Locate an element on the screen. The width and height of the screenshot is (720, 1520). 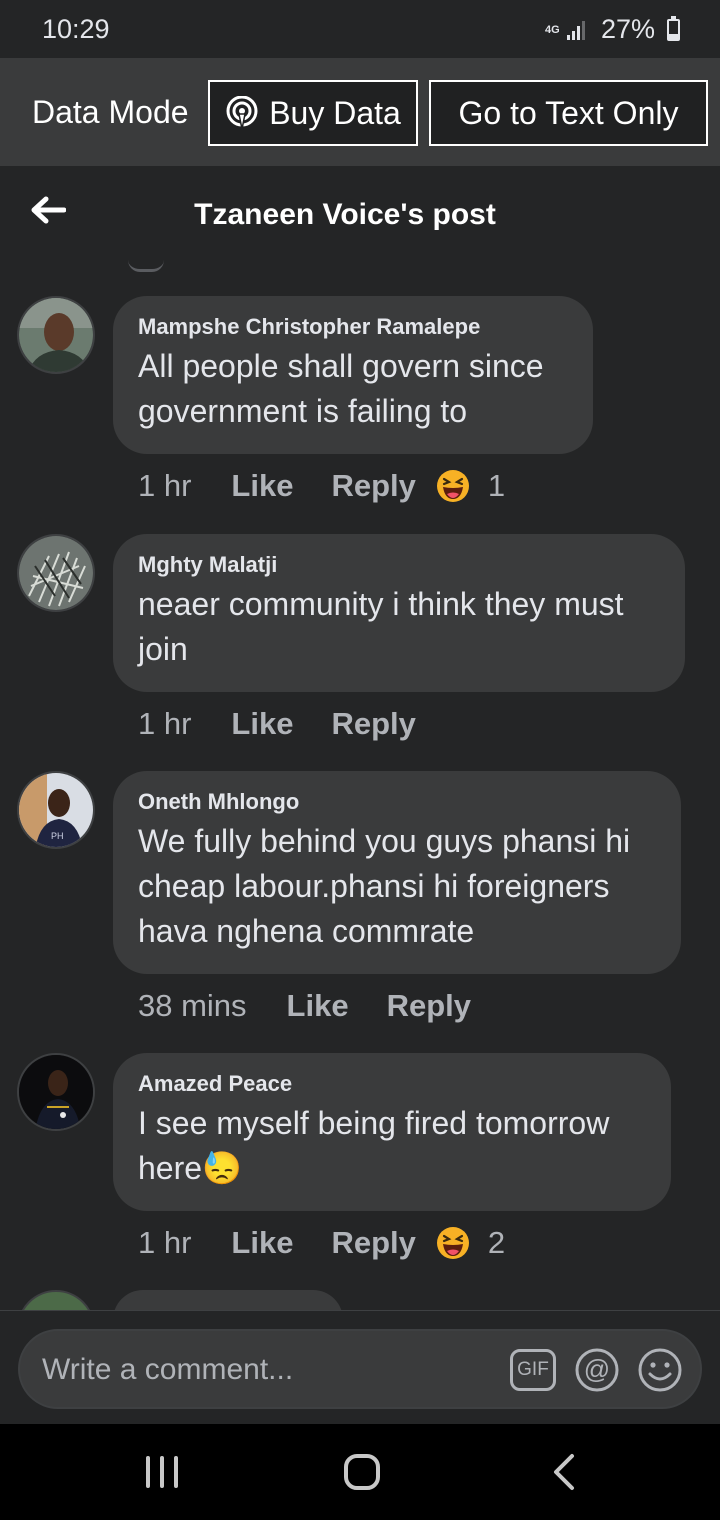
comment-actions: 38 mins Like Reply is located at coordinates (323, 1006).